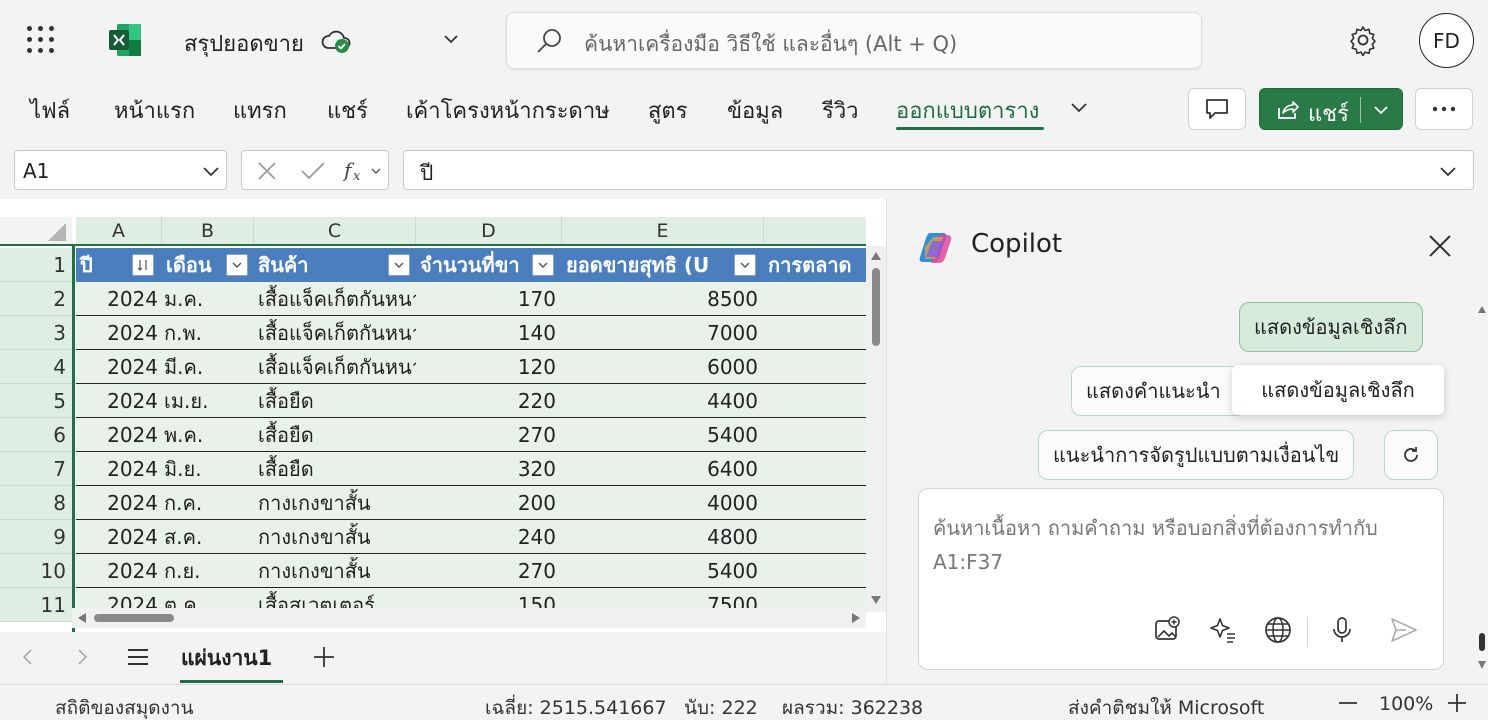 Image resolution: width=1488 pixels, height=720 pixels. What do you see at coordinates (1223, 630) in the screenshot?
I see `sparkle-icon` at bounding box center [1223, 630].